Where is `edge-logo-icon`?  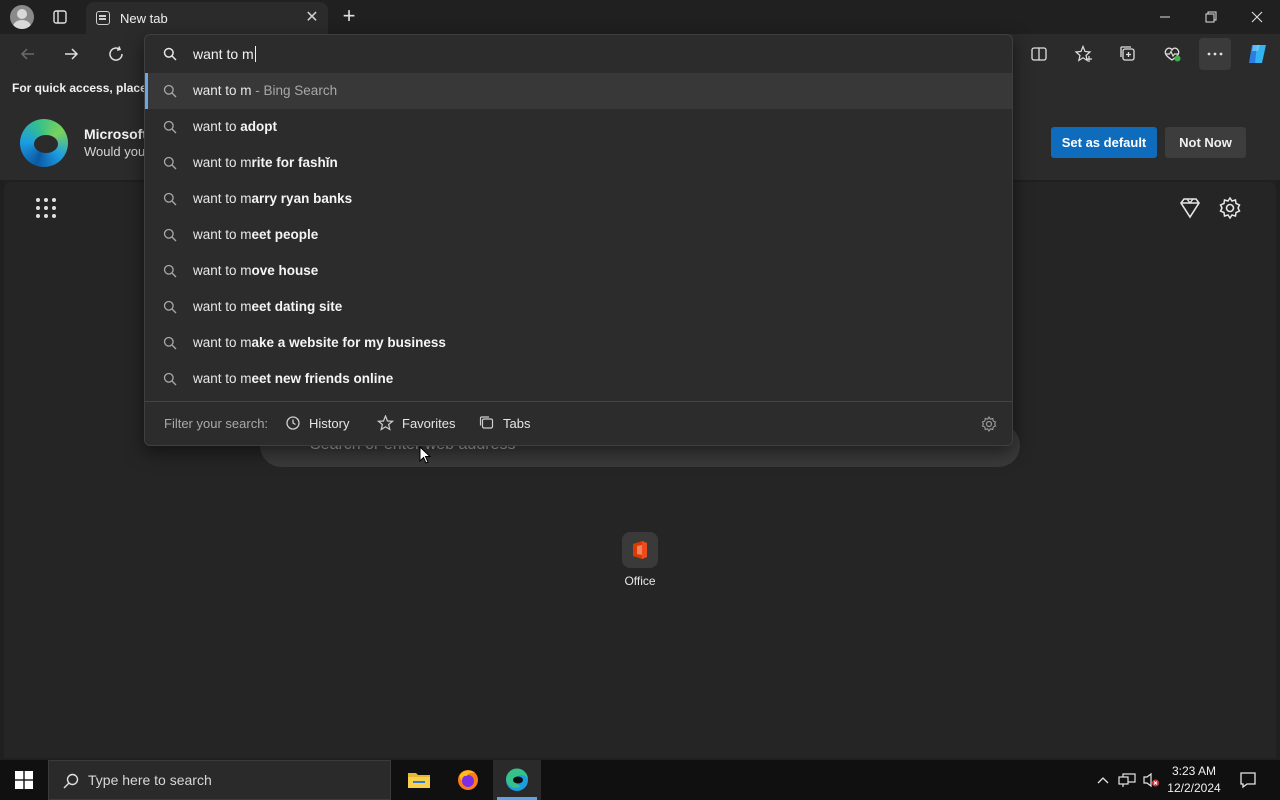
edge-logo-icon is located at coordinates (44, 143).